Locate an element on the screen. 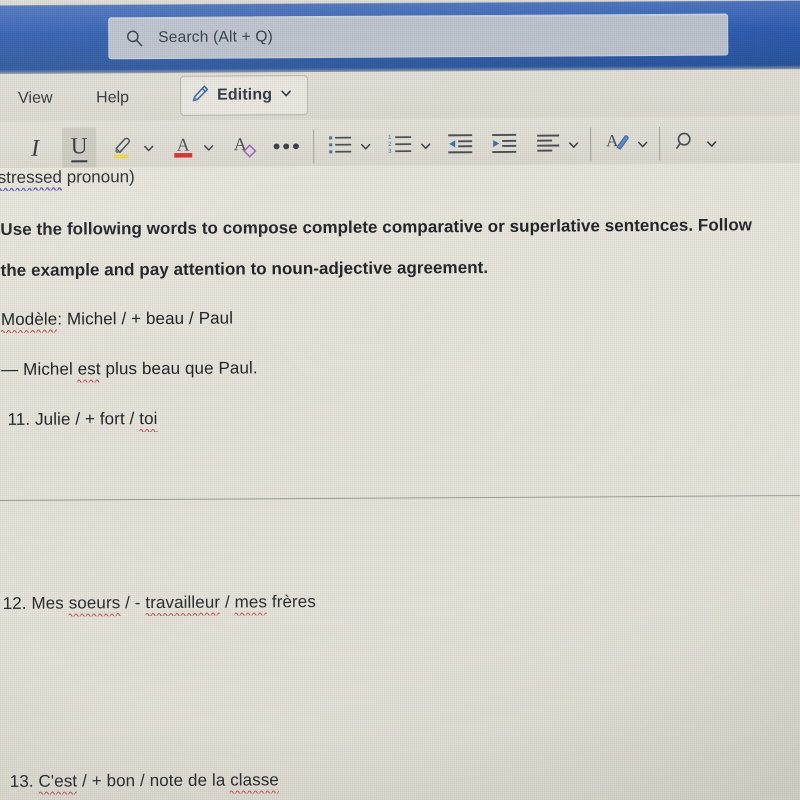 This screenshot has width=800, height=800. highlighter-icon is located at coordinates (123, 147).